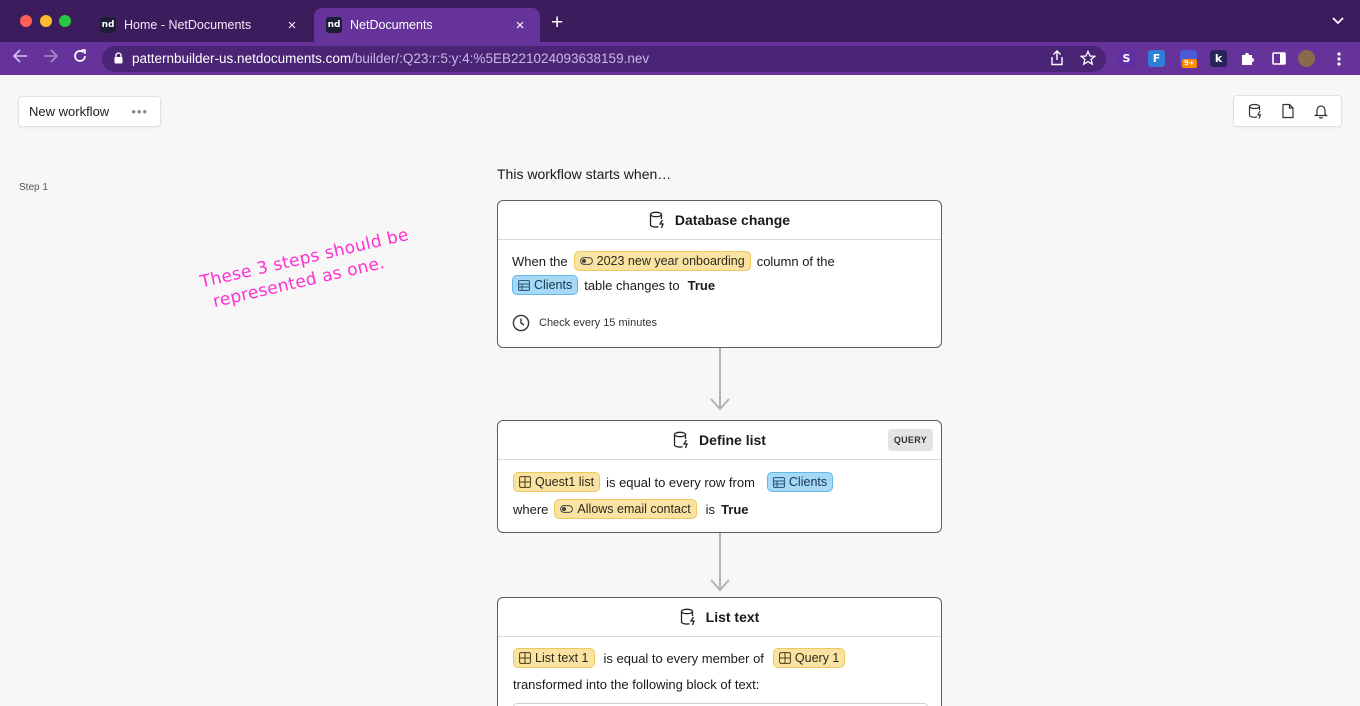 This screenshot has width=1360, height=706. Describe the element at coordinates (65, 21) in the screenshot. I see `maximize-window-button` at that location.